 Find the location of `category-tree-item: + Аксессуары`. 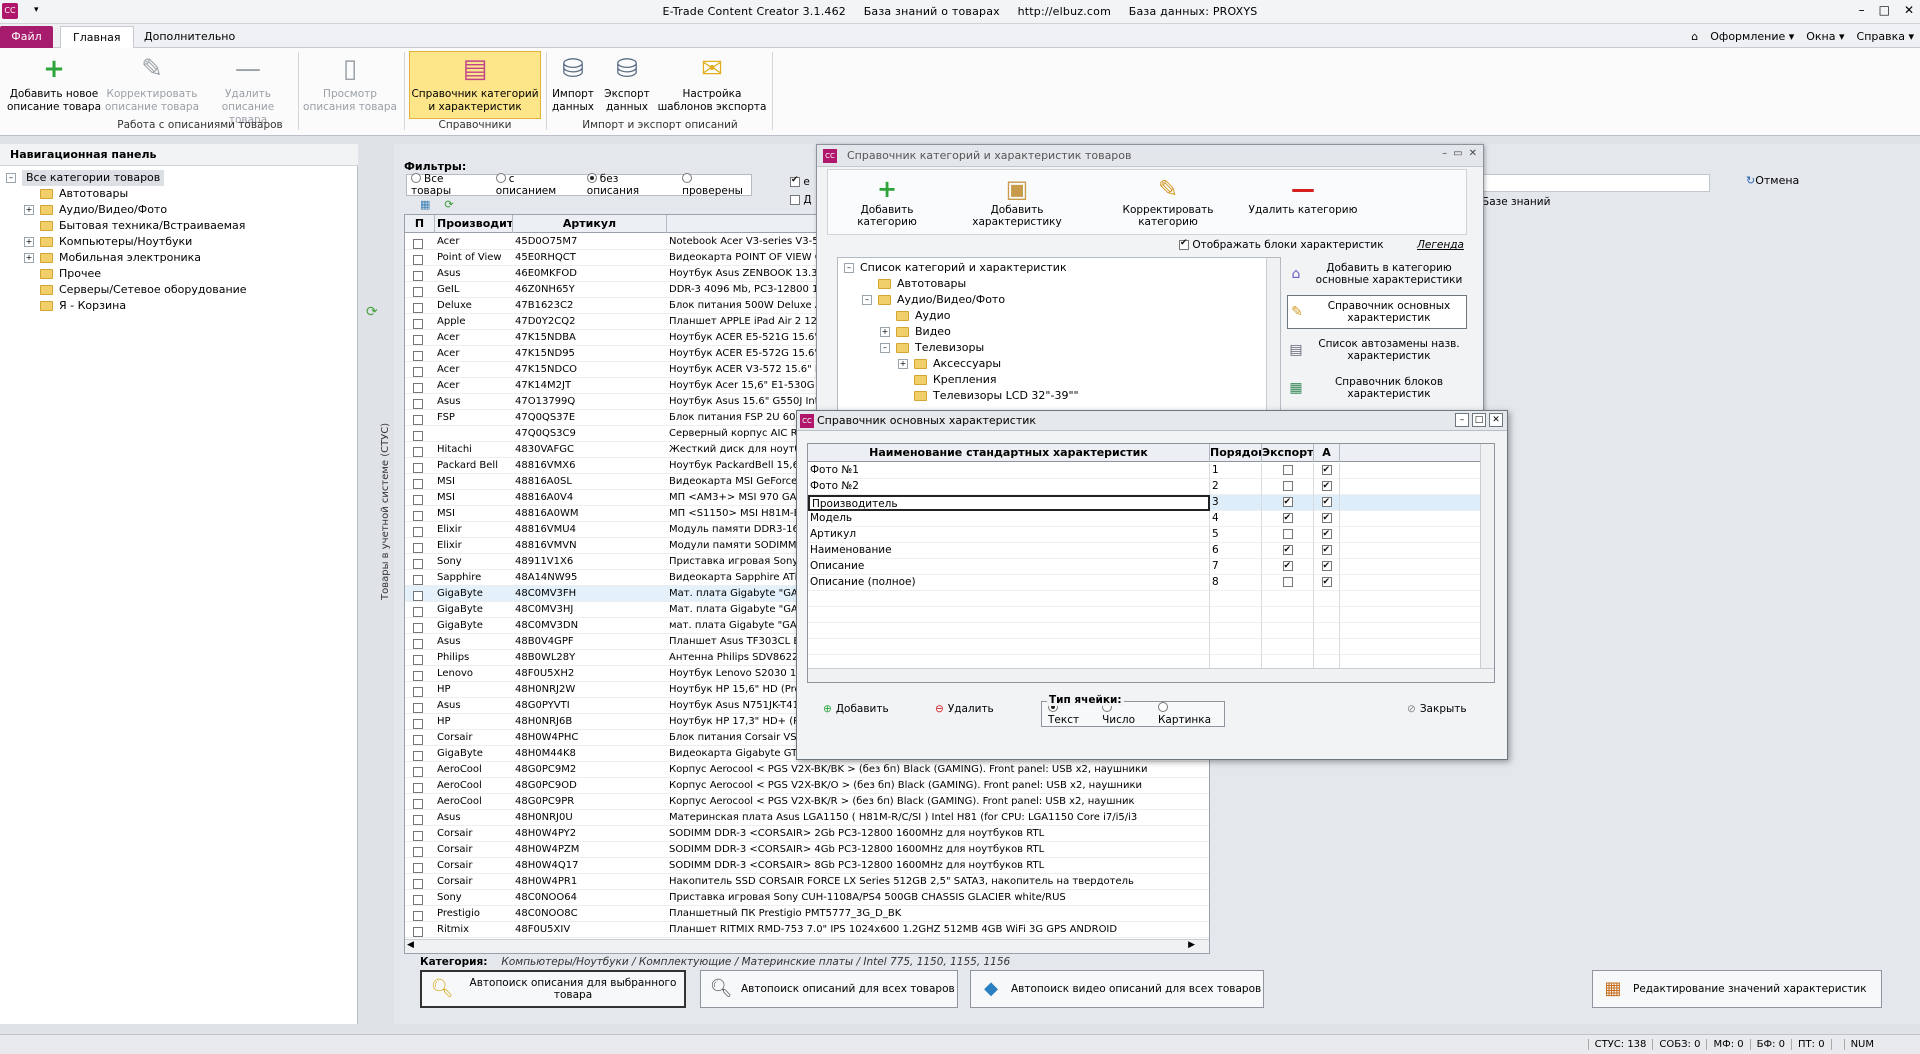

category-tree-item: + Аксессуары is located at coordinates (961, 364).